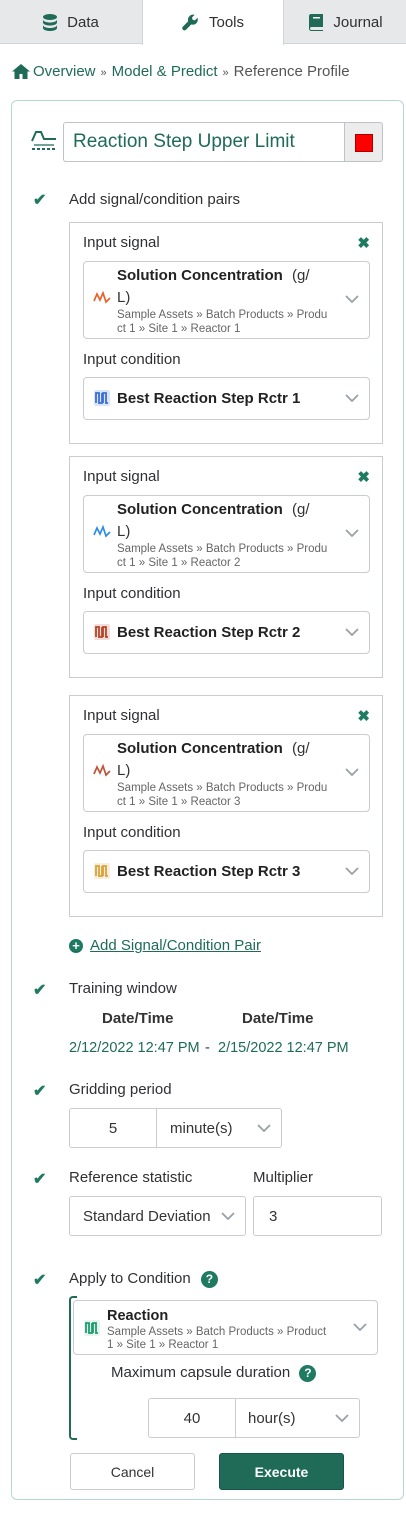 The image size is (406, 1521). What do you see at coordinates (278, 1018) in the screenshot?
I see `end-datetime-header: Date/Time` at bounding box center [278, 1018].